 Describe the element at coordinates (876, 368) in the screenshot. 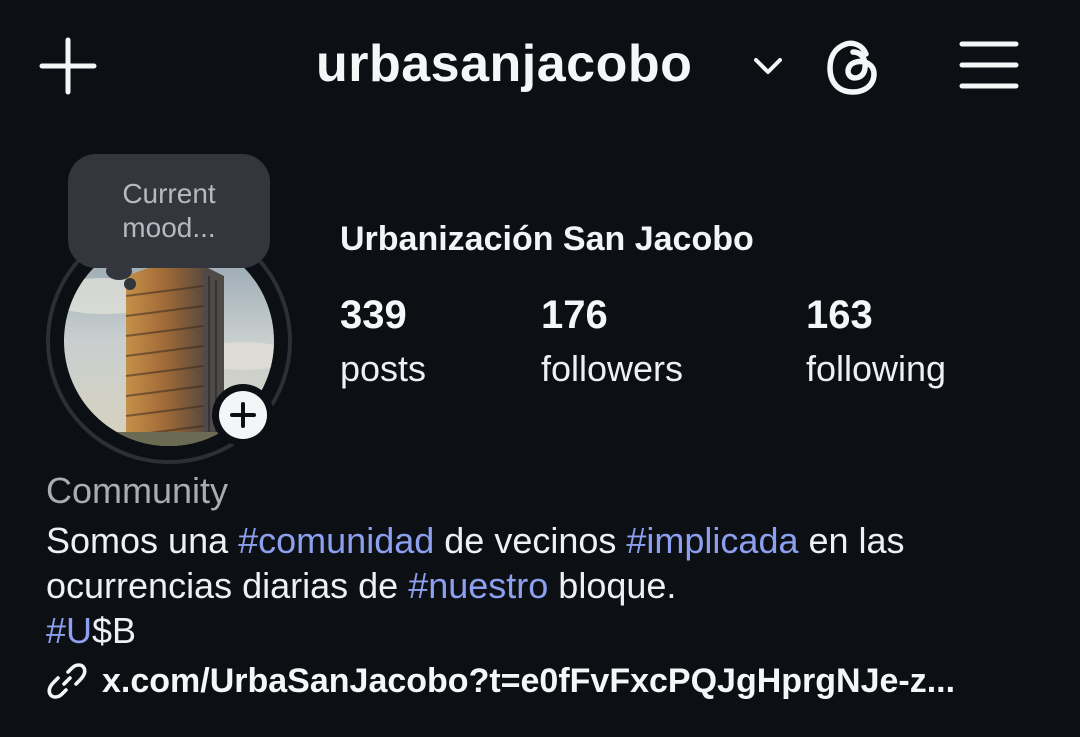

I see `following-label: following` at that location.